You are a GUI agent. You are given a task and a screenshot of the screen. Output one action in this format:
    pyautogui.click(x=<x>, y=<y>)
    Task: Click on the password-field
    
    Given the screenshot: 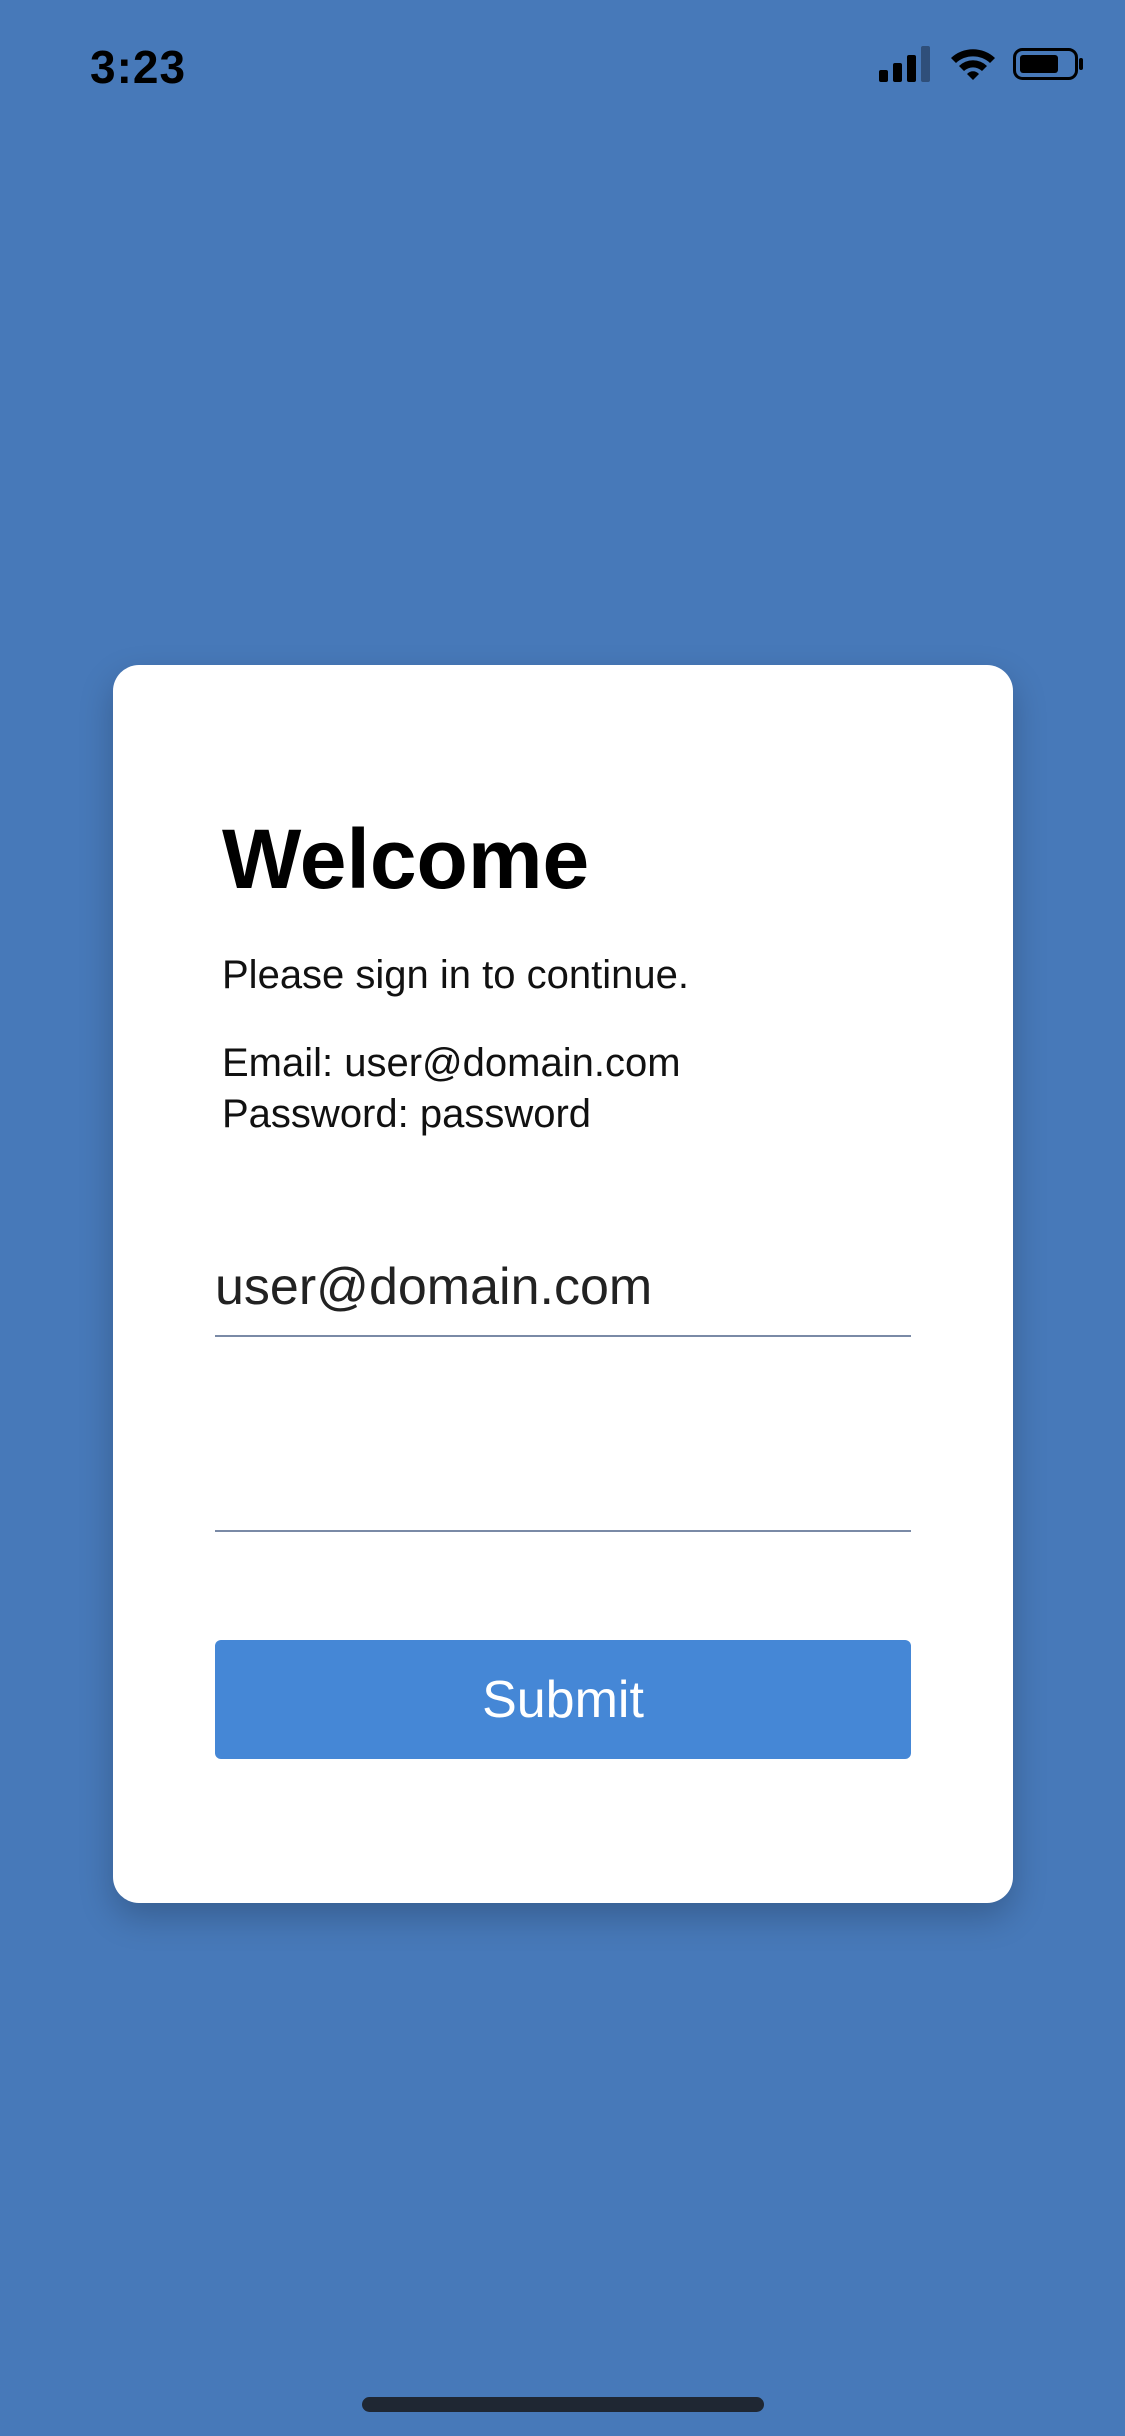 What is the action you would take?
    pyautogui.click(x=563, y=1483)
    